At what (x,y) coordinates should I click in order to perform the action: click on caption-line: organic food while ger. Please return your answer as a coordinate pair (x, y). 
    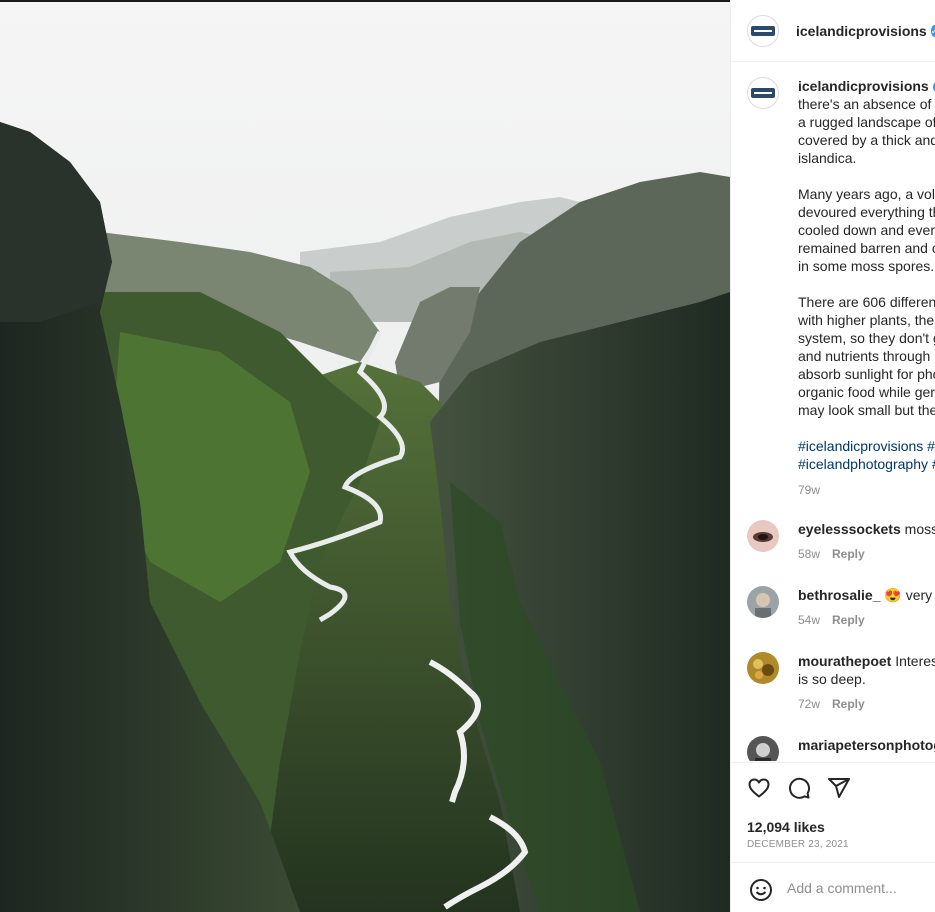
    Looking at the image, I should click on (866, 392).